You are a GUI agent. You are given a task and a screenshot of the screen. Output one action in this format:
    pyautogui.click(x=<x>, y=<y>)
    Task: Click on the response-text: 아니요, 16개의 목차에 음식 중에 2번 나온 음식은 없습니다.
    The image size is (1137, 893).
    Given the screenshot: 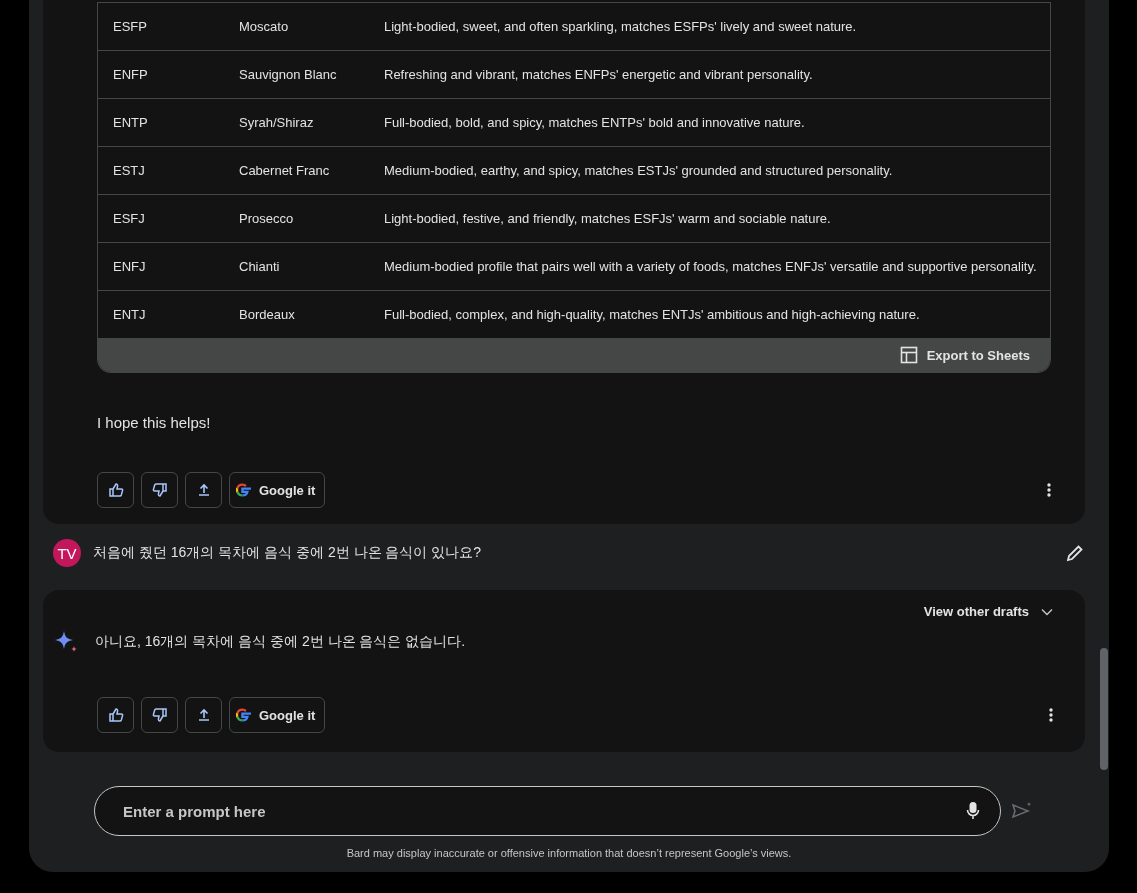 What is the action you would take?
    pyautogui.click(x=280, y=642)
    